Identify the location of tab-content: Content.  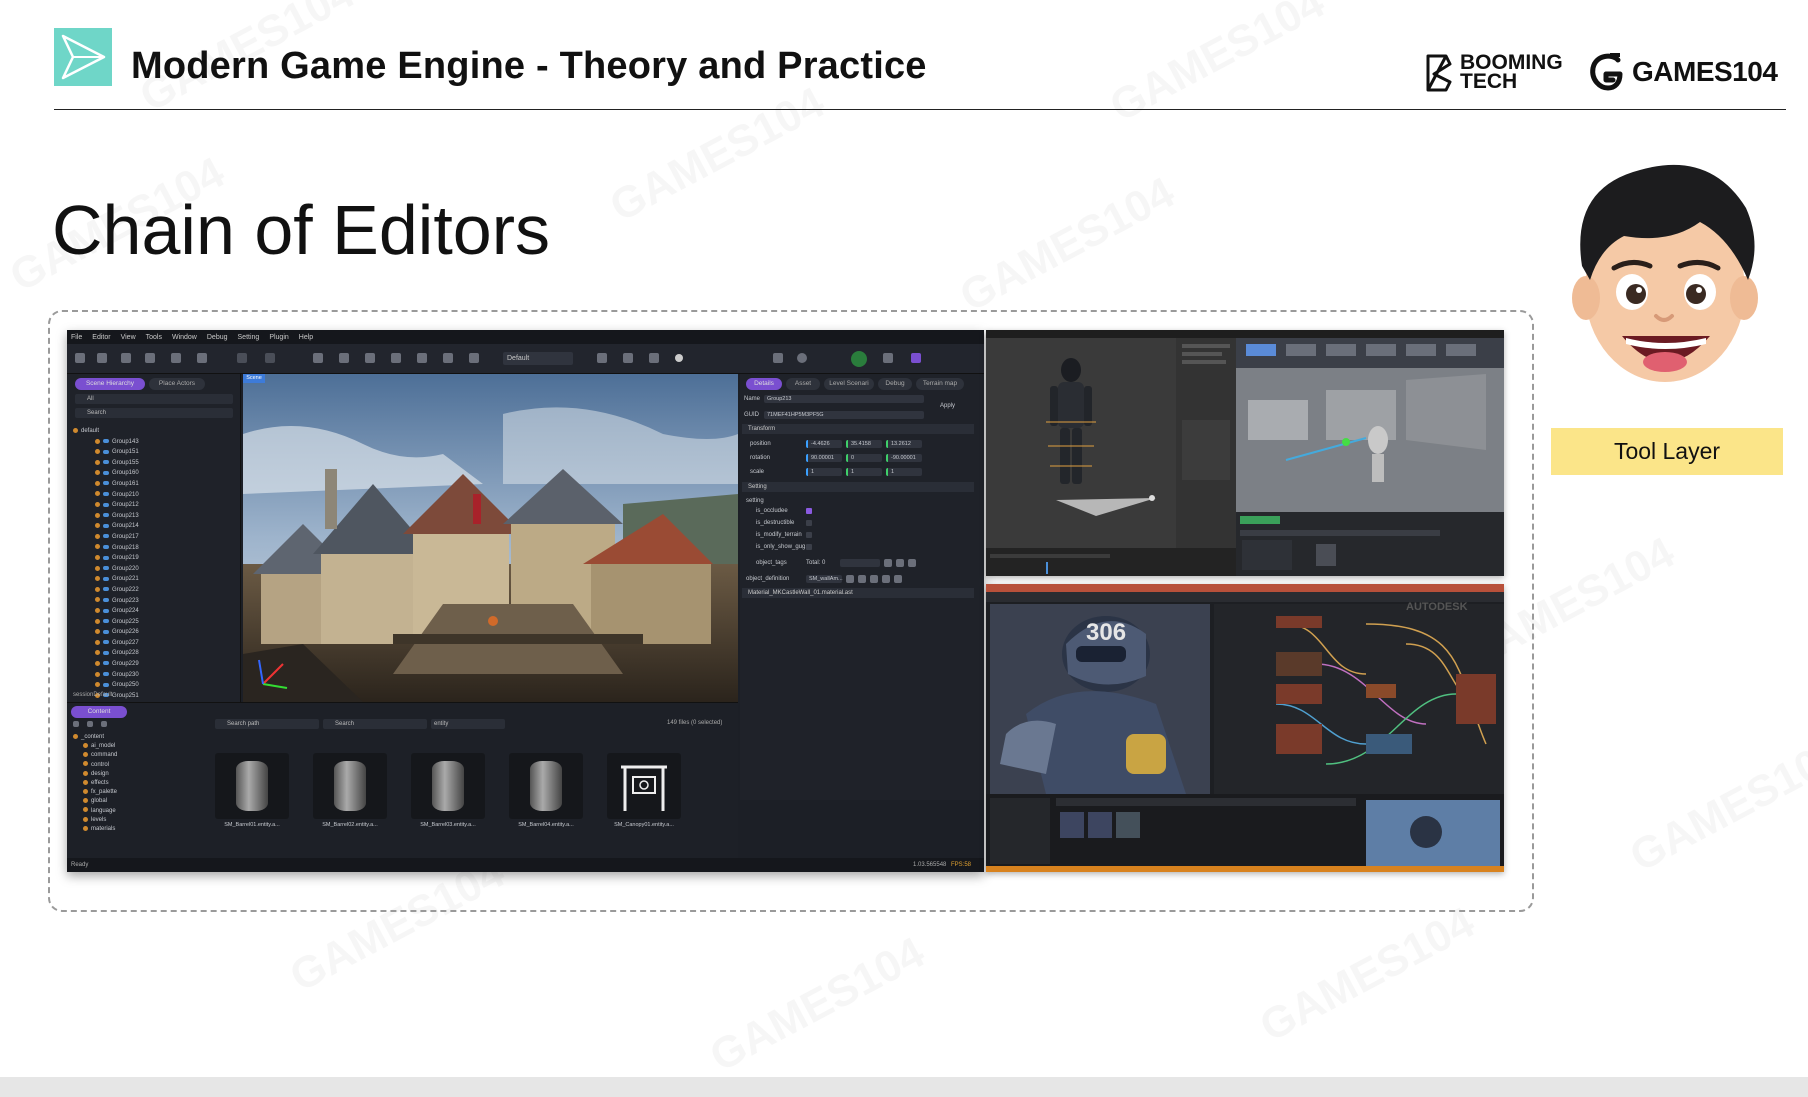
(99, 712).